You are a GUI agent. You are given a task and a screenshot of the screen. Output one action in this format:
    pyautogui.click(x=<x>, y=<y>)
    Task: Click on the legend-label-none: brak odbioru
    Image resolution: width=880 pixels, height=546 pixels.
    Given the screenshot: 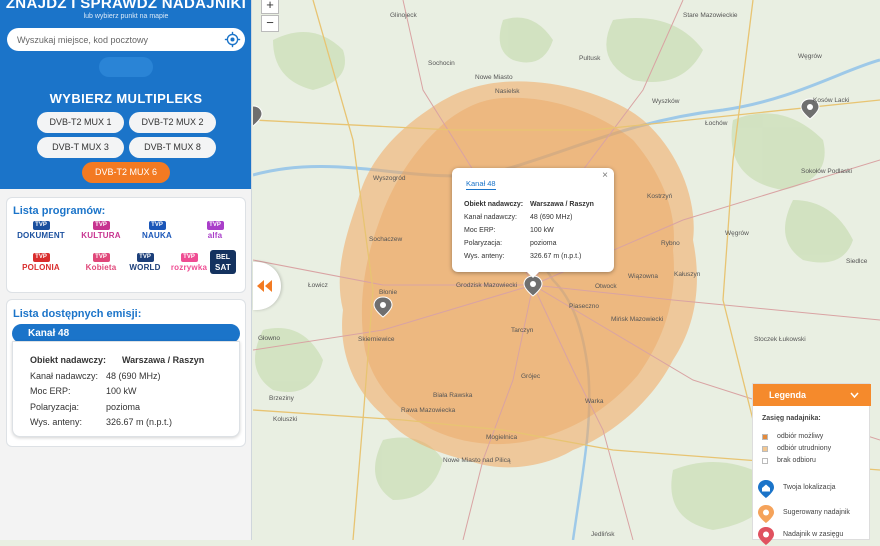 What is the action you would take?
    pyautogui.click(x=796, y=460)
    